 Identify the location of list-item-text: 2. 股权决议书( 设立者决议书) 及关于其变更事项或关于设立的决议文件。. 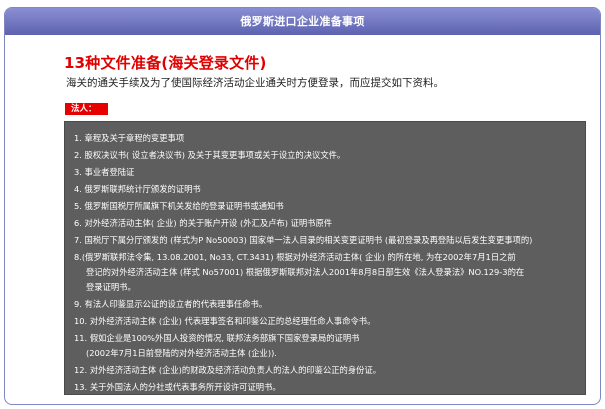
(210, 154).